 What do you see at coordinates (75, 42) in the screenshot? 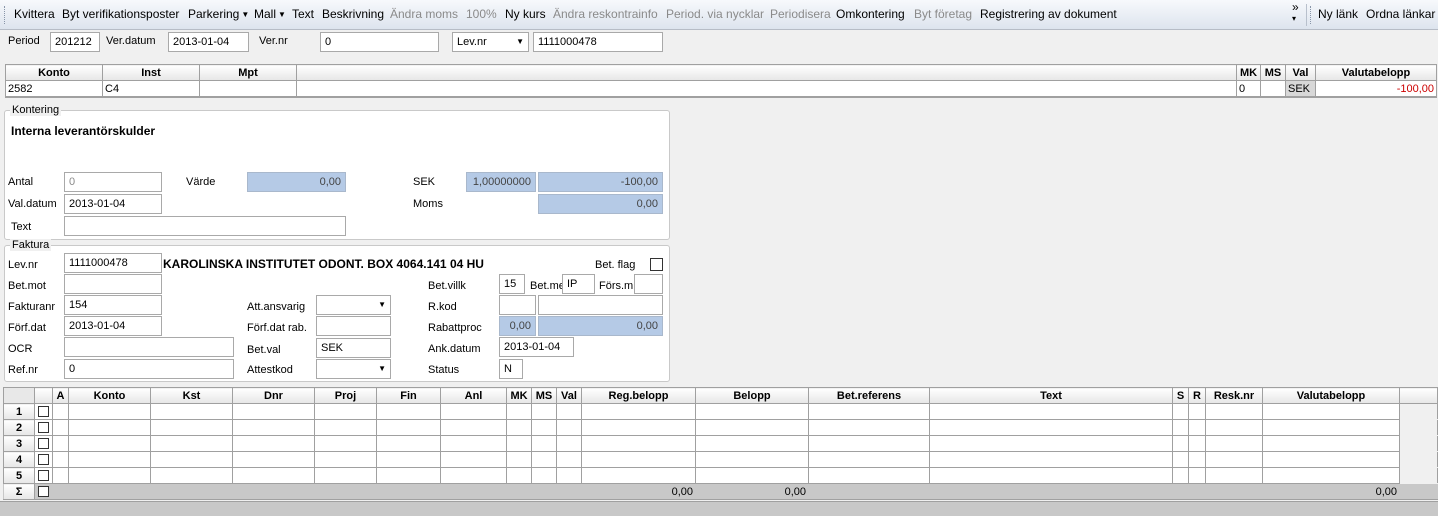
I see `period-field: 201212` at bounding box center [75, 42].